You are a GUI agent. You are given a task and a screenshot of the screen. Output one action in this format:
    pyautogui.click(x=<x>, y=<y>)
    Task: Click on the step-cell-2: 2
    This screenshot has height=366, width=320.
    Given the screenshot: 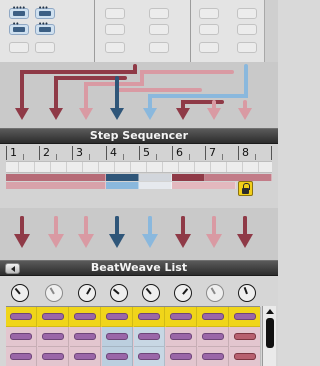 What is the action you would take?
    pyautogui.click(x=55, y=153)
    